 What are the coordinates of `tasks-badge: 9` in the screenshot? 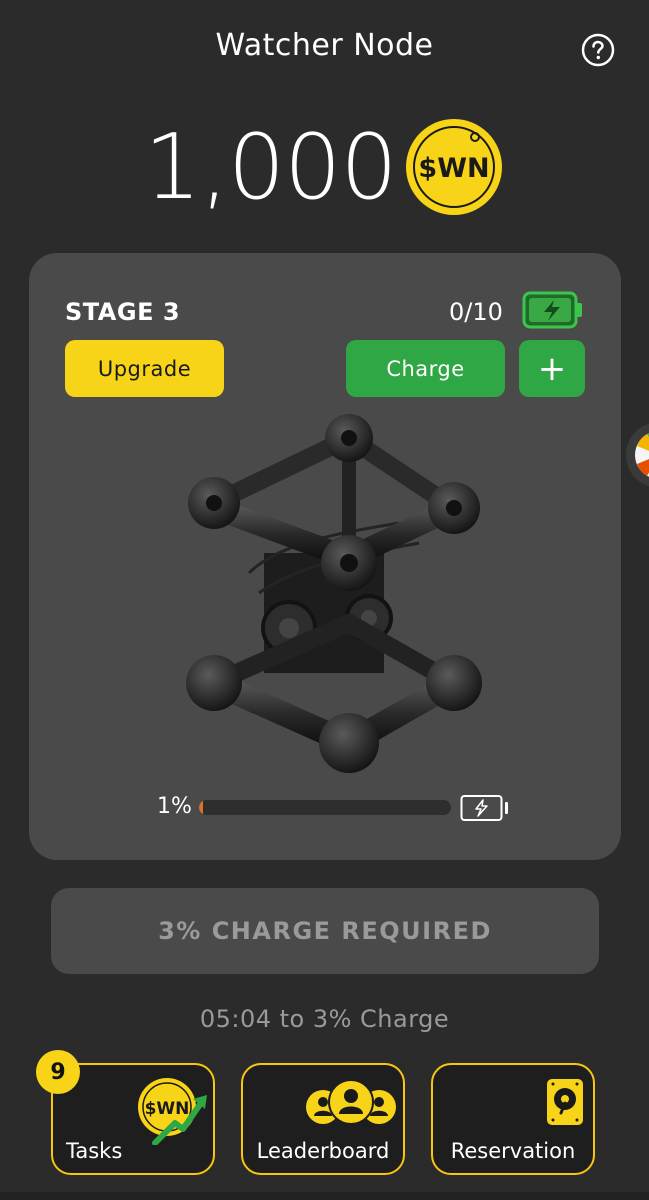 It's located at (58, 1072).